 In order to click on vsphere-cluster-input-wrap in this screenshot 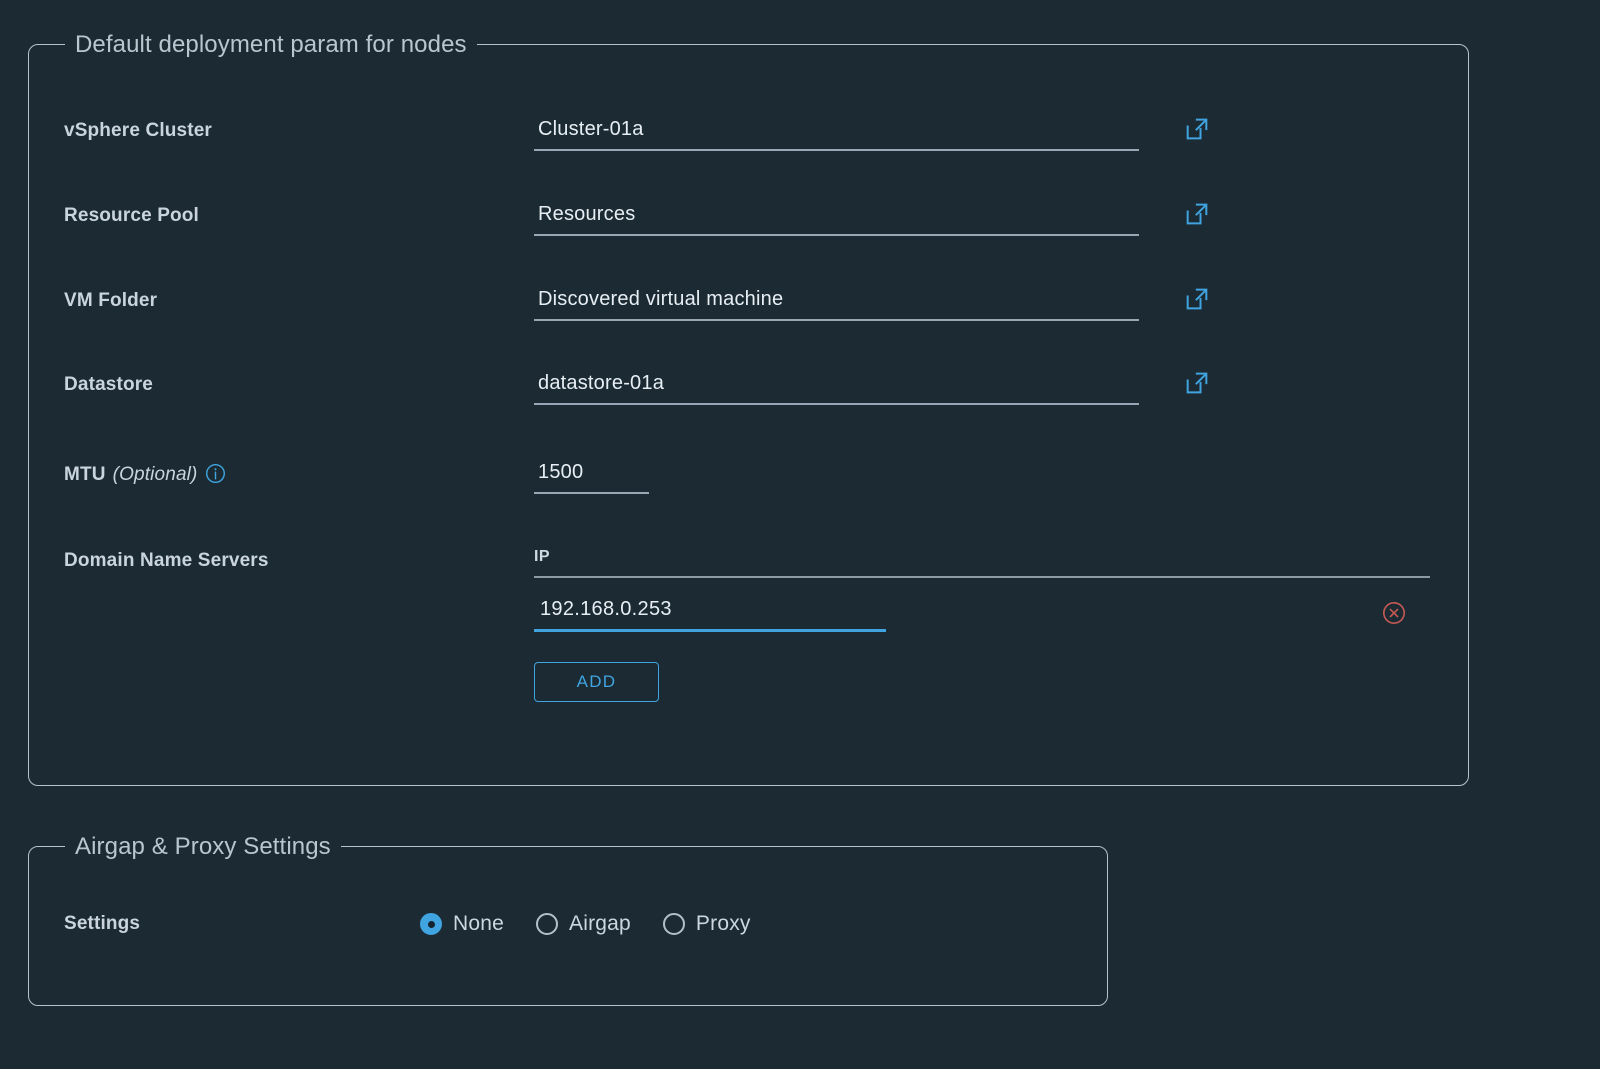, I will do `click(871, 134)`.